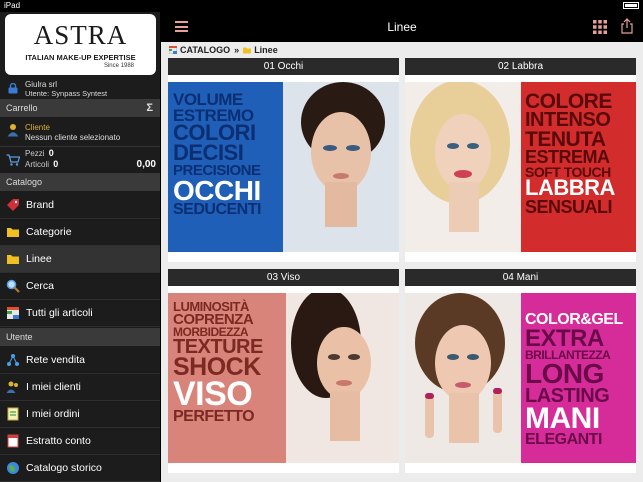 This screenshot has height=482, width=643. What do you see at coordinates (520, 66) in the screenshot?
I see `tile-title: 02 Labbra` at bounding box center [520, 66].